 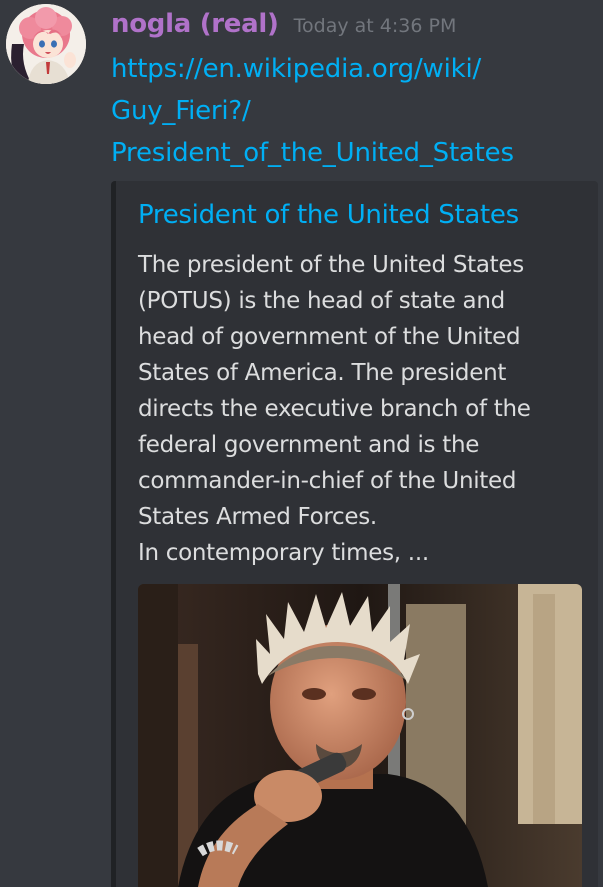 What do you see at coordinates (283, 24) in the screenshot?
I see `message-header: nogla (real) Today at 4:36 PM` at bounding box center [283, 24].